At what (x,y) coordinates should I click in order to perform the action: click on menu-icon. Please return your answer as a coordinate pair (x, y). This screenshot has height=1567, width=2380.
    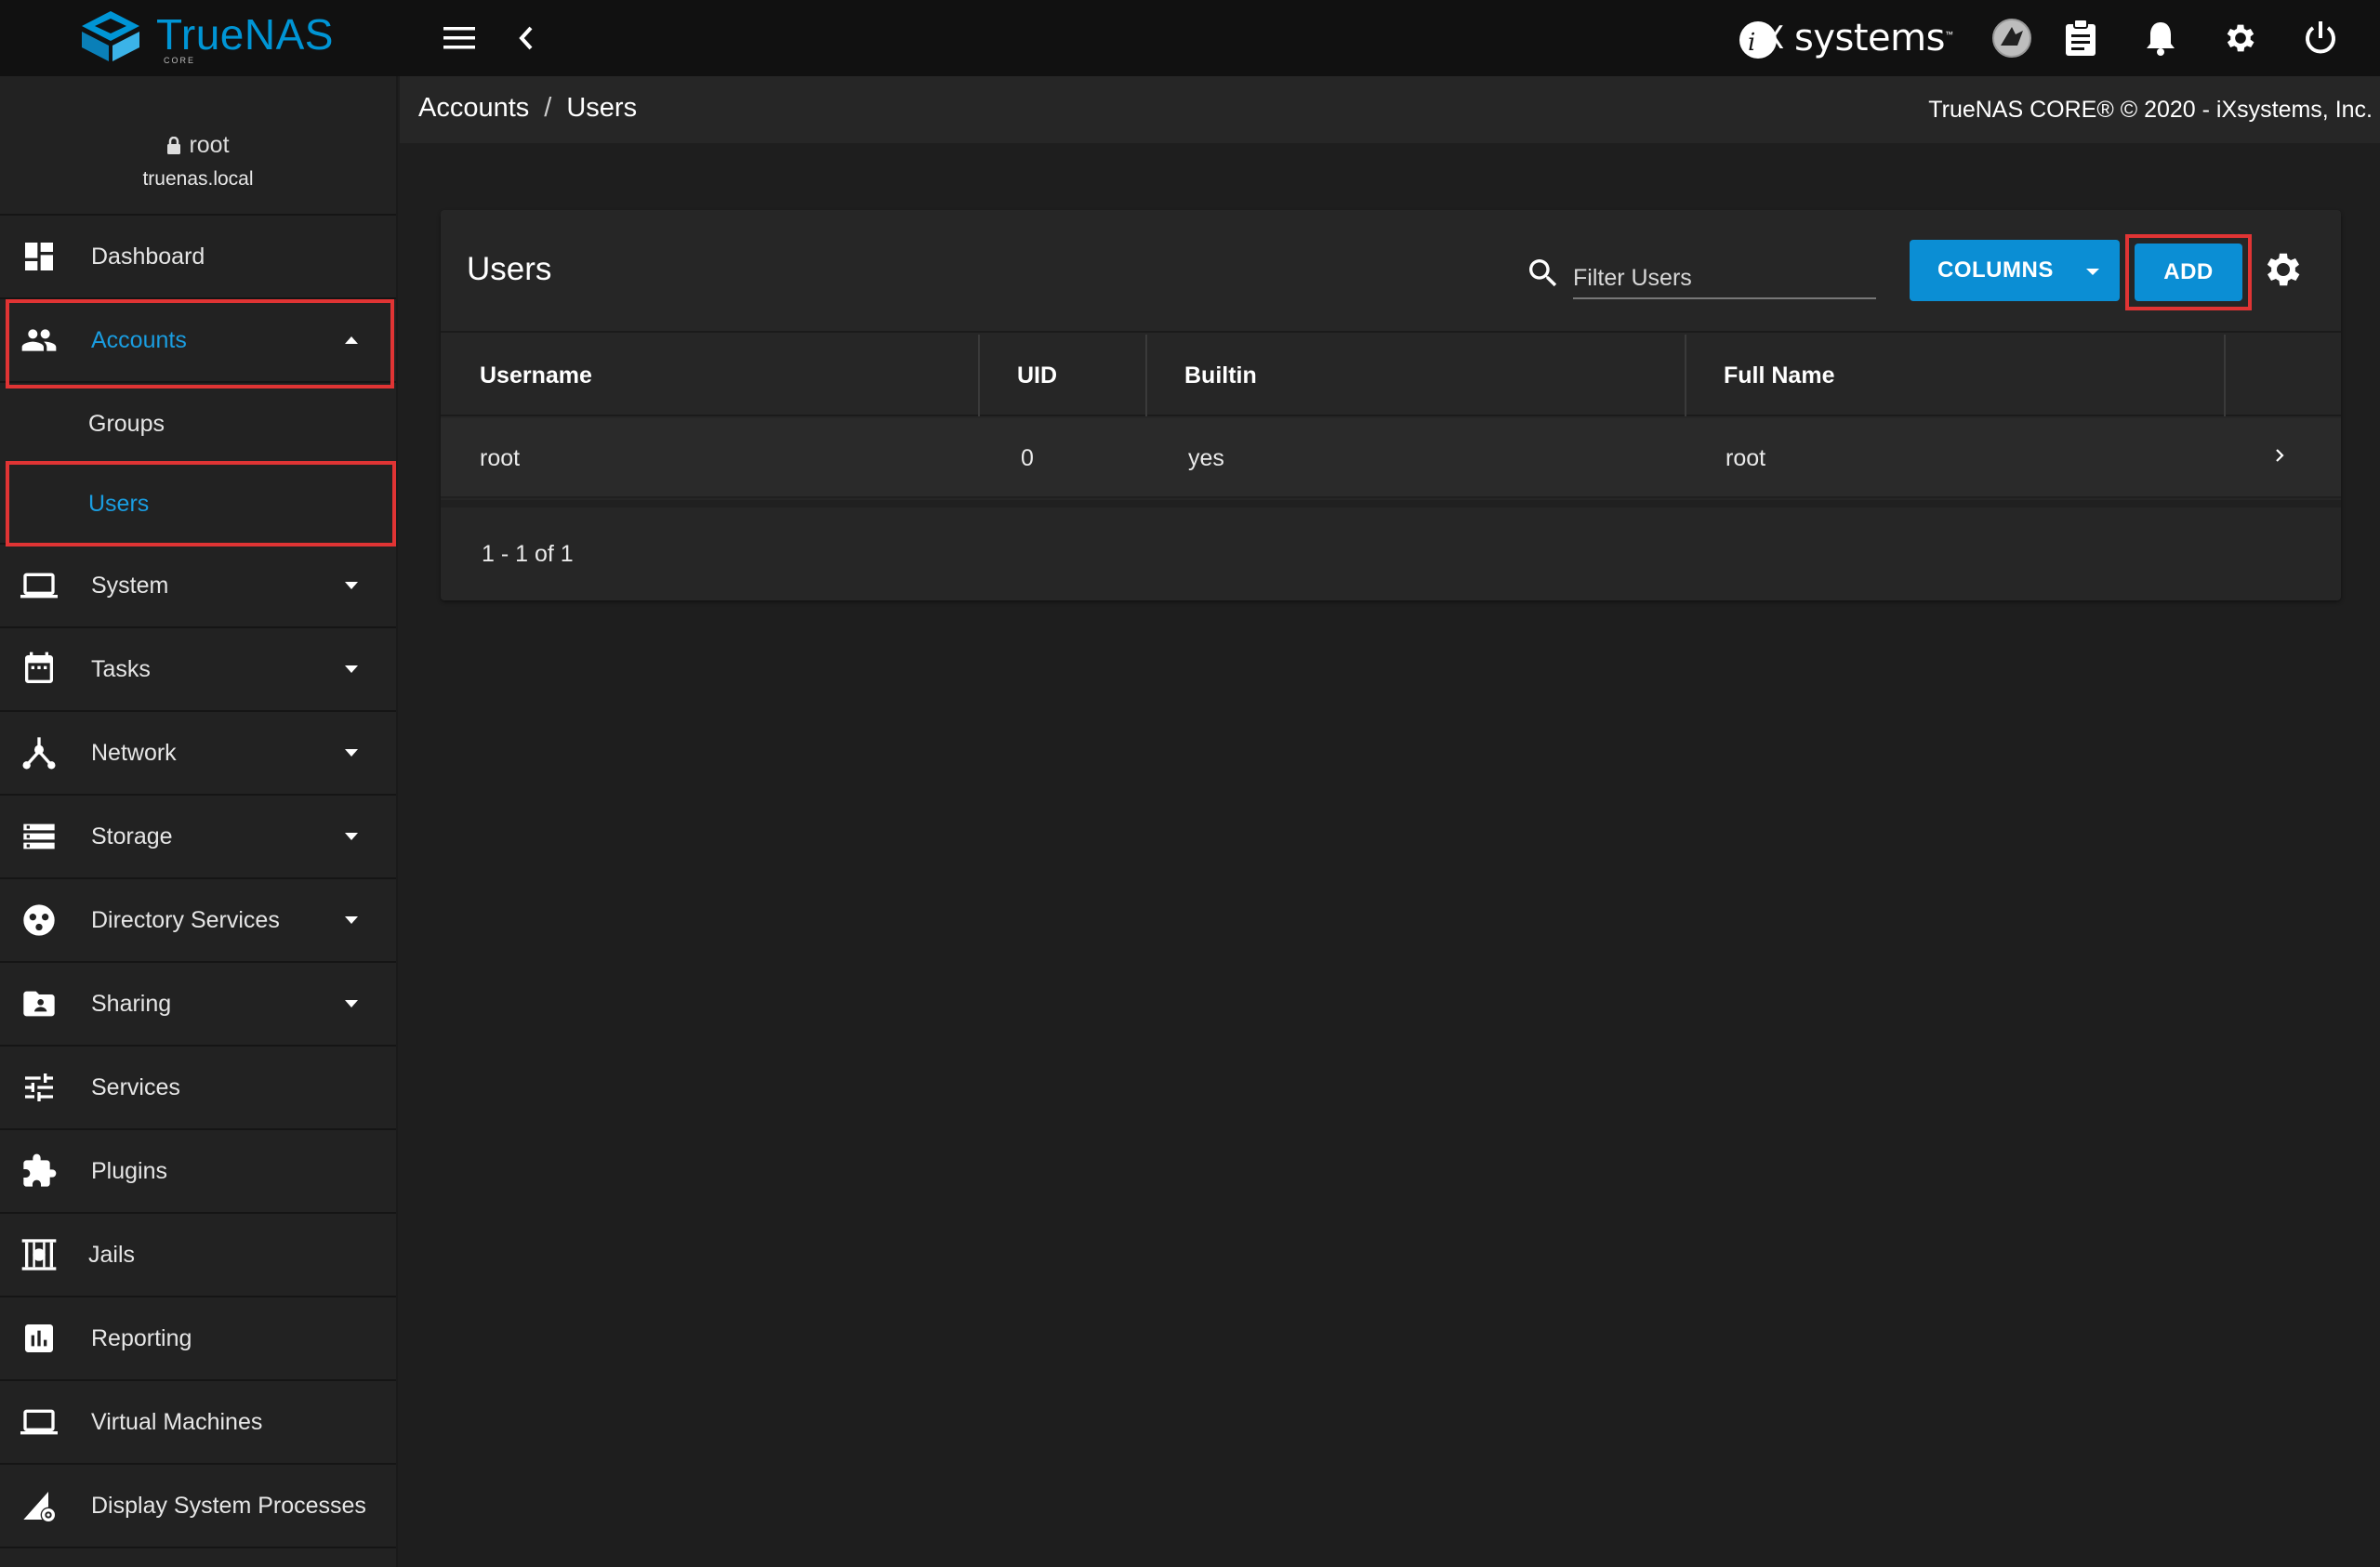
    Looking at the image, I should click on (459, 38).